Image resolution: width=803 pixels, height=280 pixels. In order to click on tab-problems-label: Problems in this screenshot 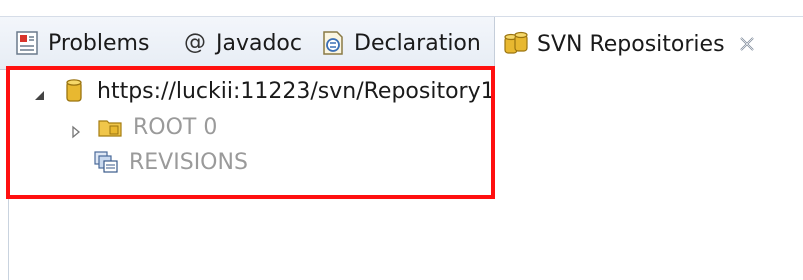, I will do `click(99, 43)`.